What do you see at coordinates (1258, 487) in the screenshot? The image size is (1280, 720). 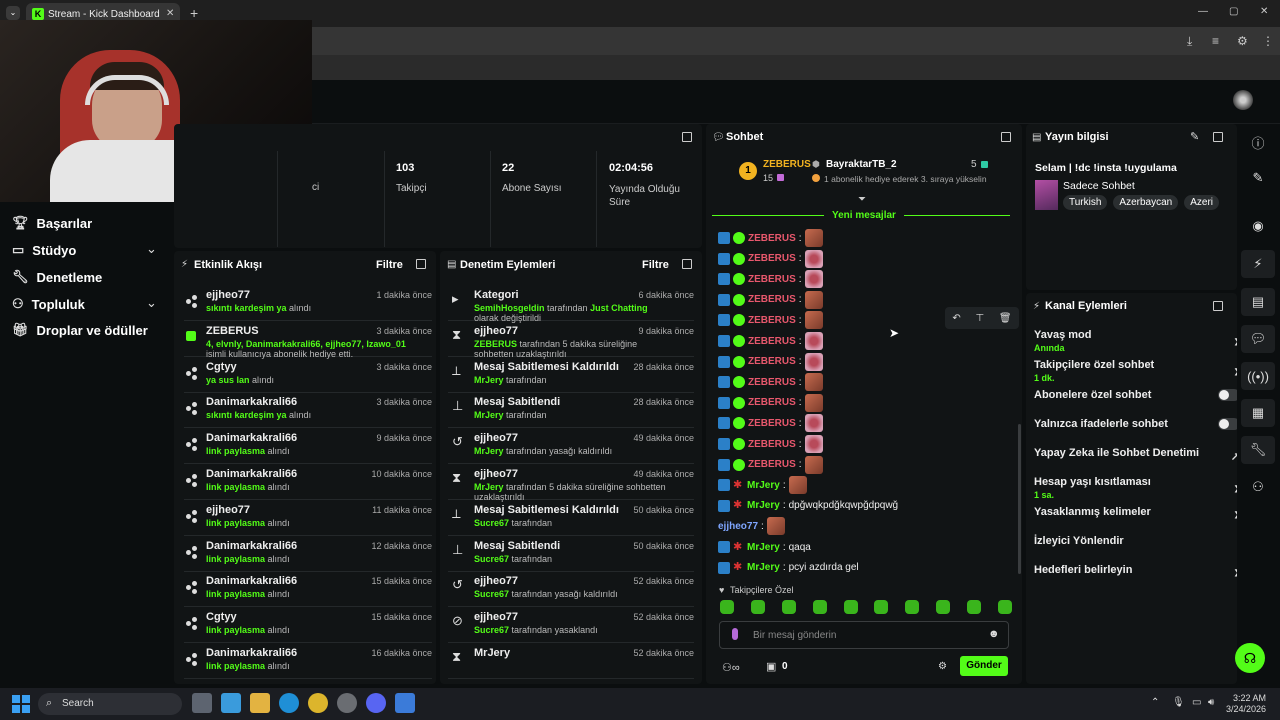 I see `community-rail-icon: ⚇` at bounding box center [1258, 487].